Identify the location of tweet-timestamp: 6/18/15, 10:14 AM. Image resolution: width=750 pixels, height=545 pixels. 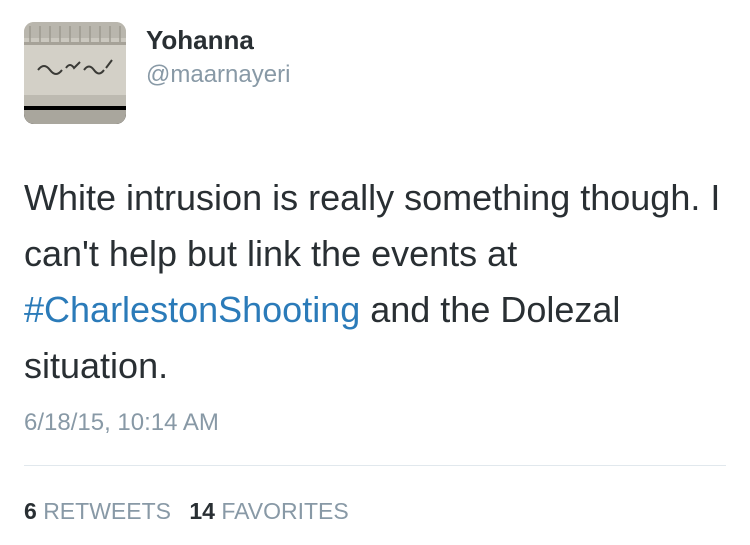
(121, 423).